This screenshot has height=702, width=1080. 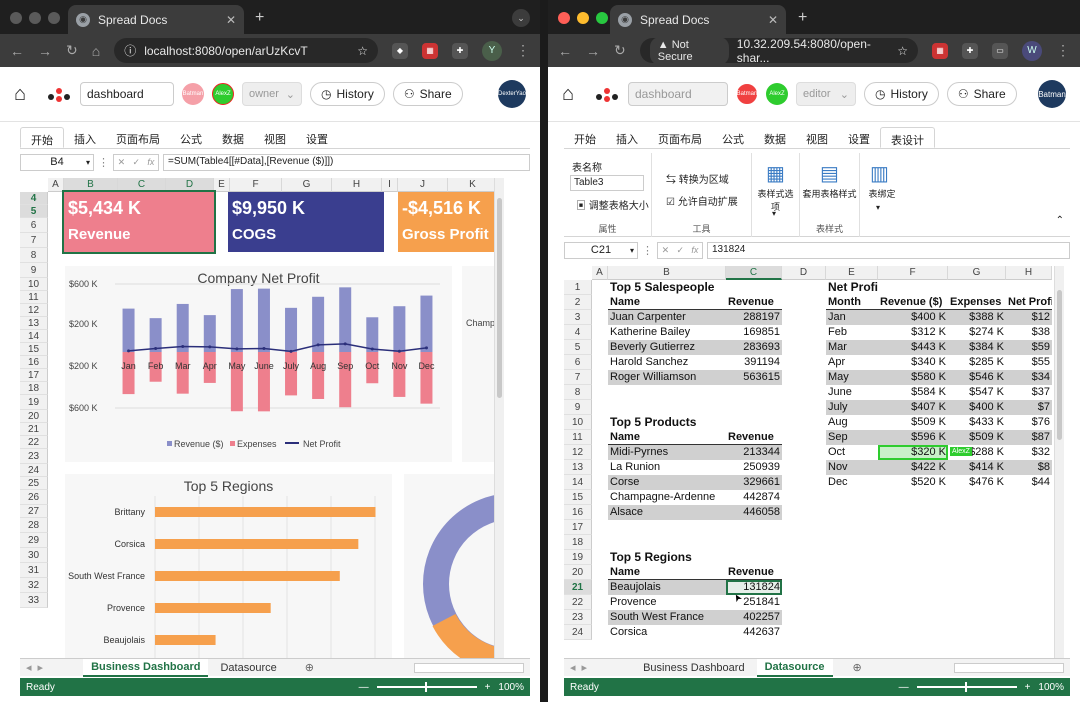 I want to click on column-header: I, so click(x=390, y=185).